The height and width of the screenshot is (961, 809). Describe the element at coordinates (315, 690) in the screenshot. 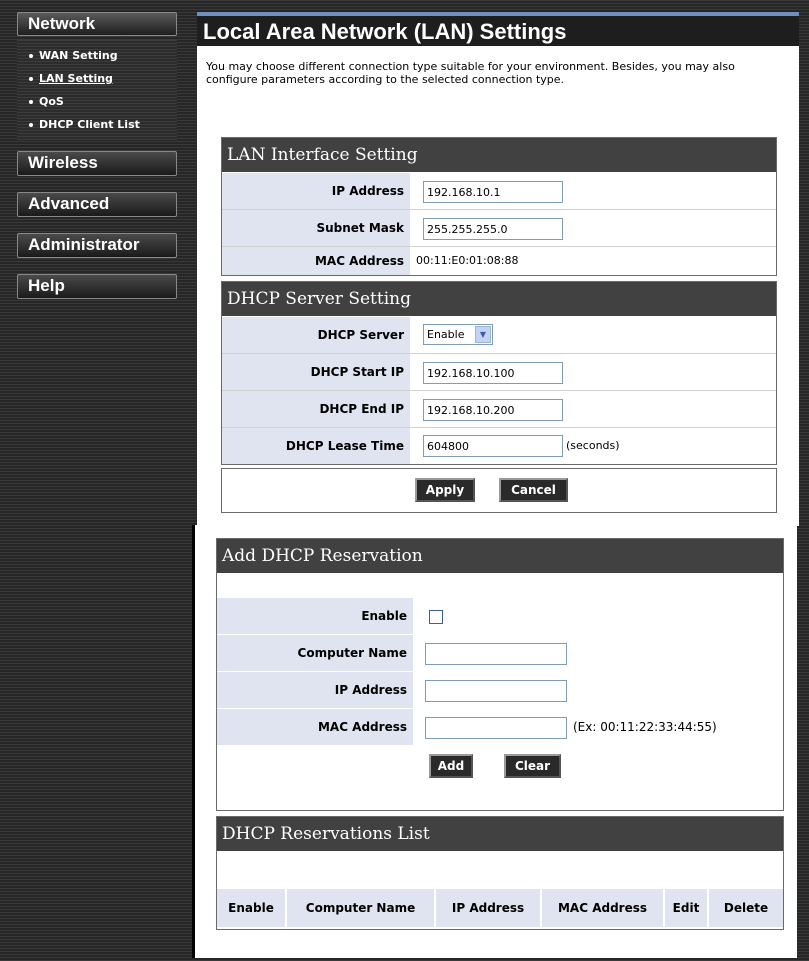

I see `reservation-ip-label: IP Address` at that location.